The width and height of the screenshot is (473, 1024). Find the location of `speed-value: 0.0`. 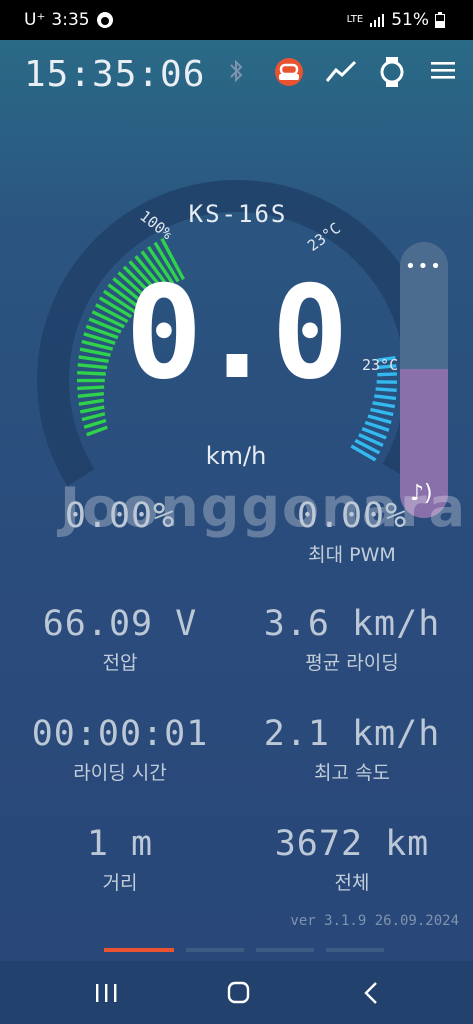

speed-value: 0.0 is located at coordinates (236, 333).